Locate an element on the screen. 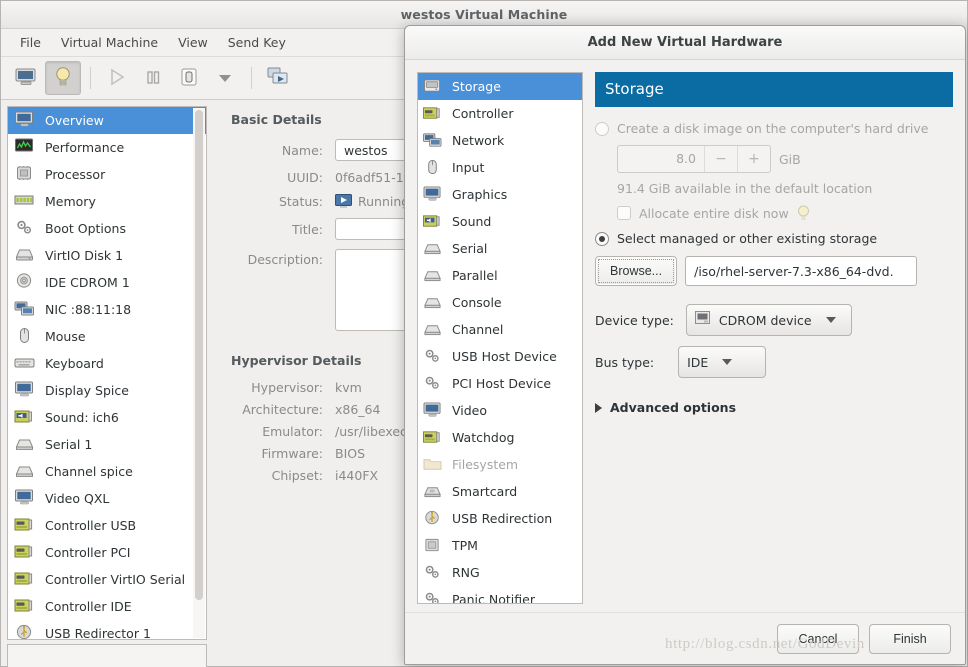 This screenshot has width=968, height=667. scrollbar-thumb is located at coordinates (199, 355).